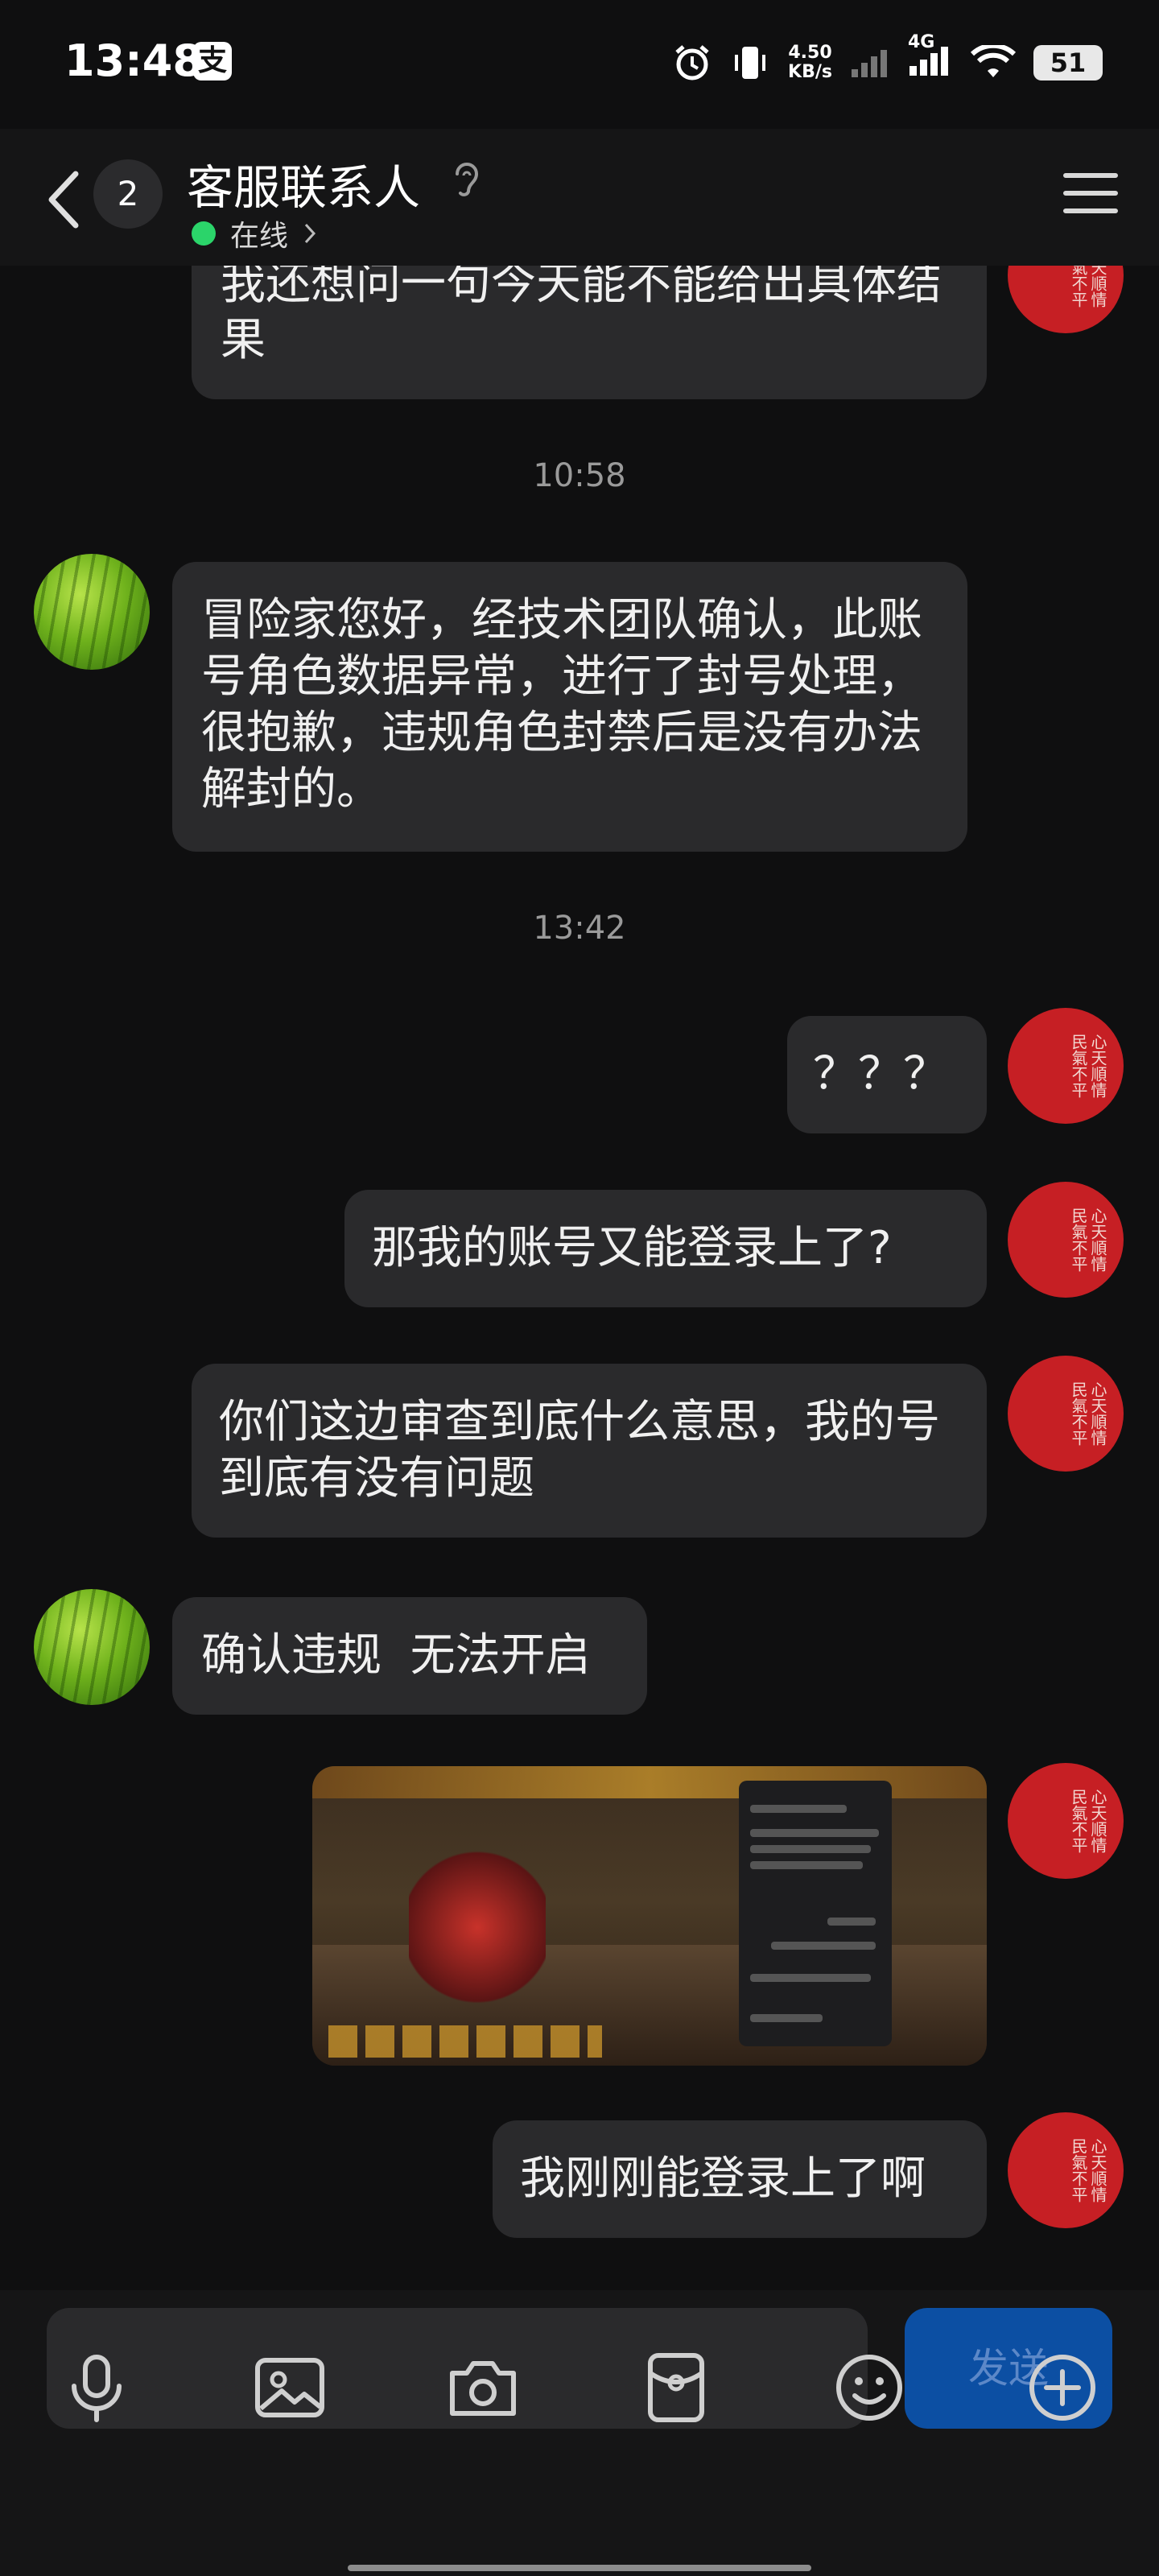  I want to click on message-bubble-sent: 你们这边审查到底什么意思，我的号到底有没有问题, so click(589, 1451).